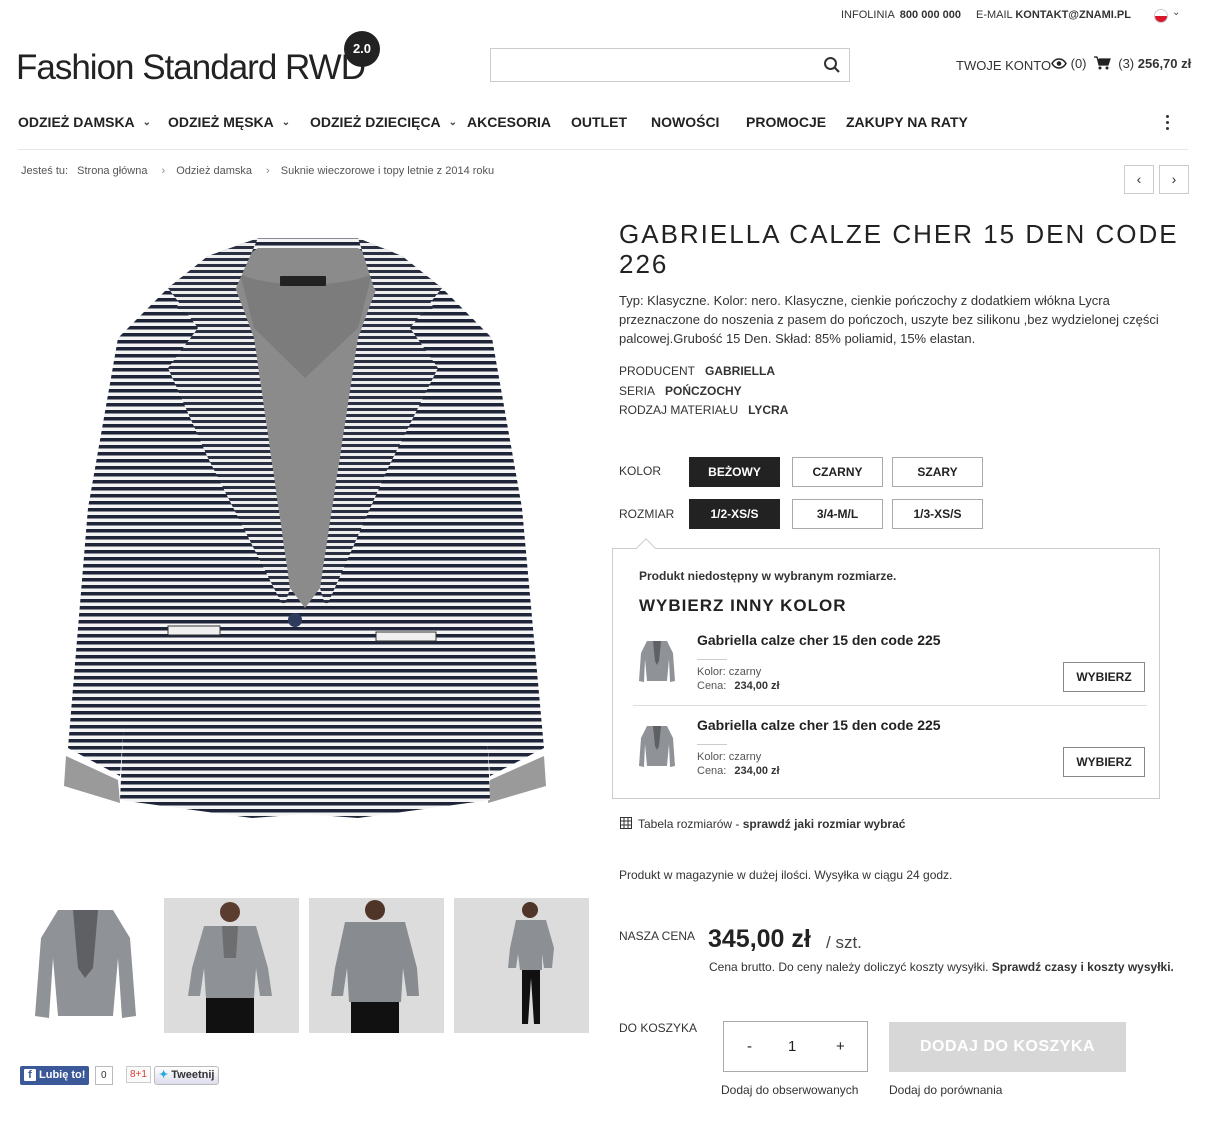 This screenshot has height=1125, width=1208. What do you see at coordinates (832, 65) in the screenshot?
I see `search-icon` at bounding box center [832, 65].